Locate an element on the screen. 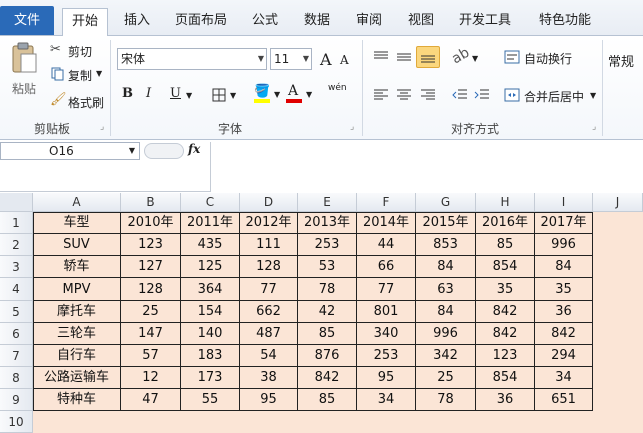  table-cell: 44 is located at coordinates (386, 245).